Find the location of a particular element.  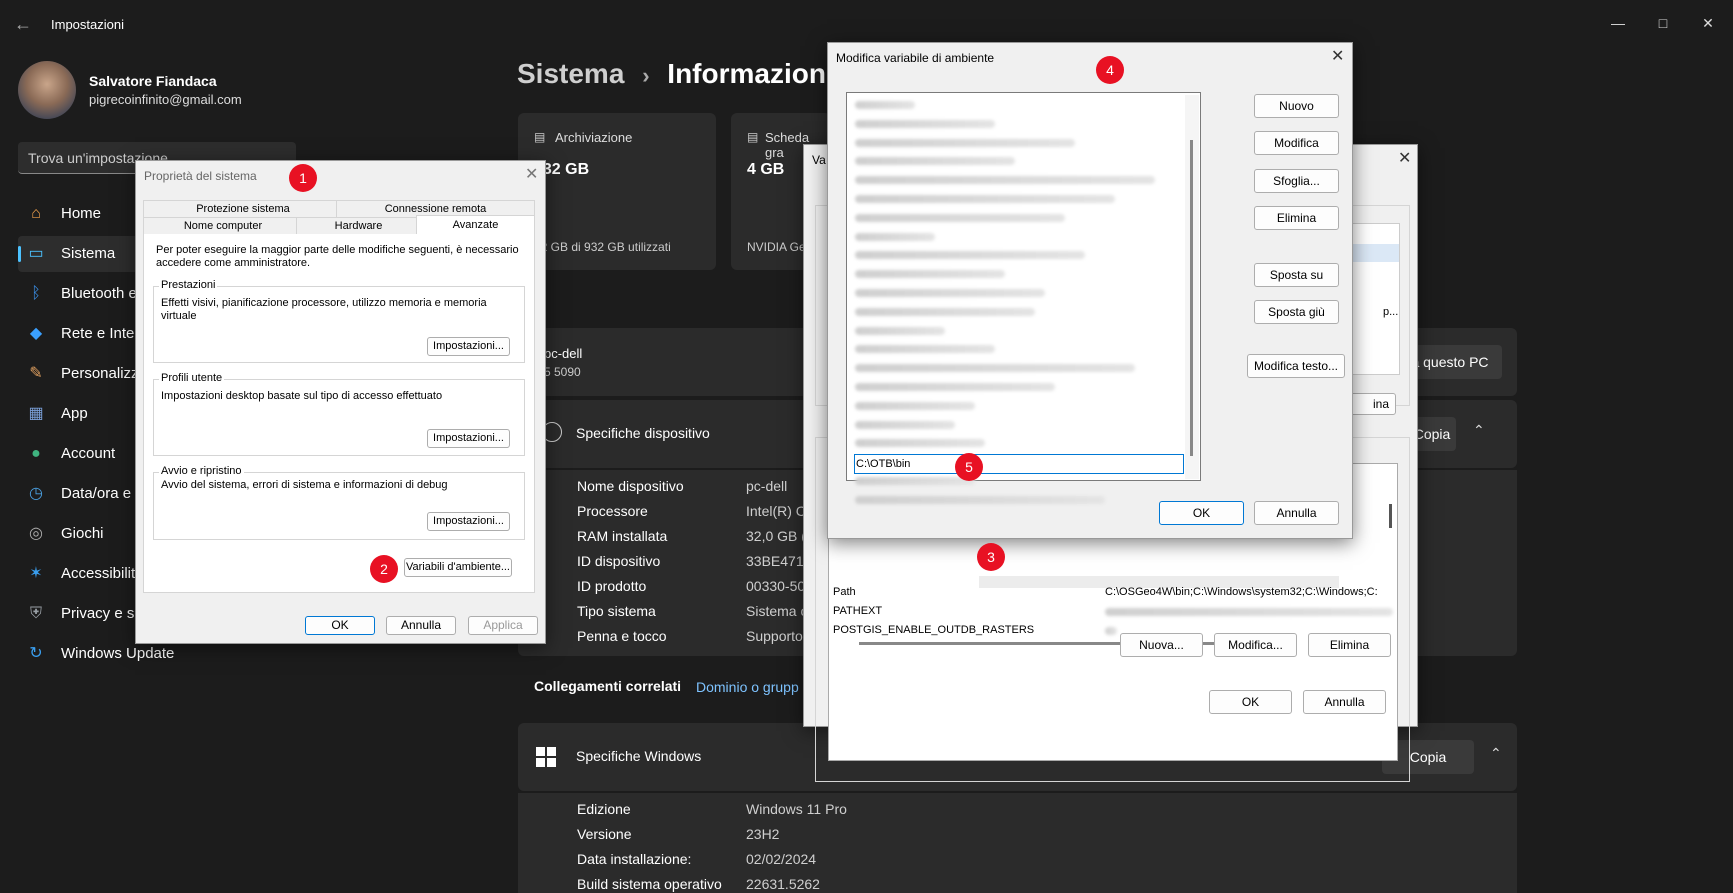

env-ok-button: OK is located at coordinates (1250, 702).